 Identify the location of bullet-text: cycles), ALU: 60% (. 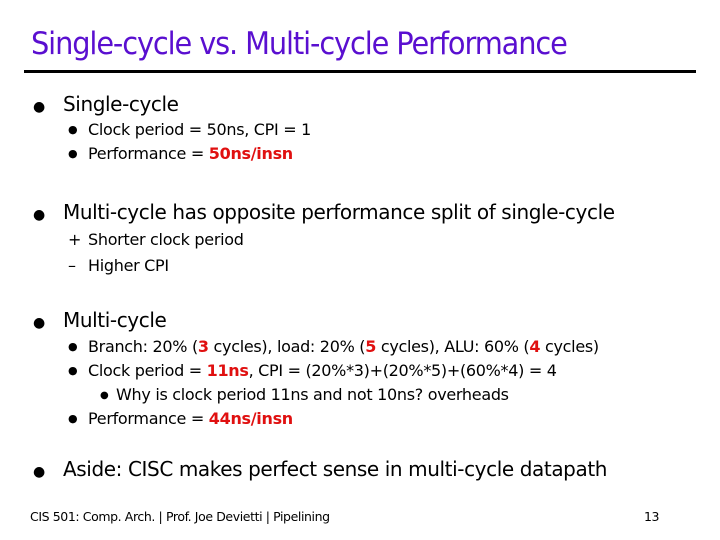
(453, 346).